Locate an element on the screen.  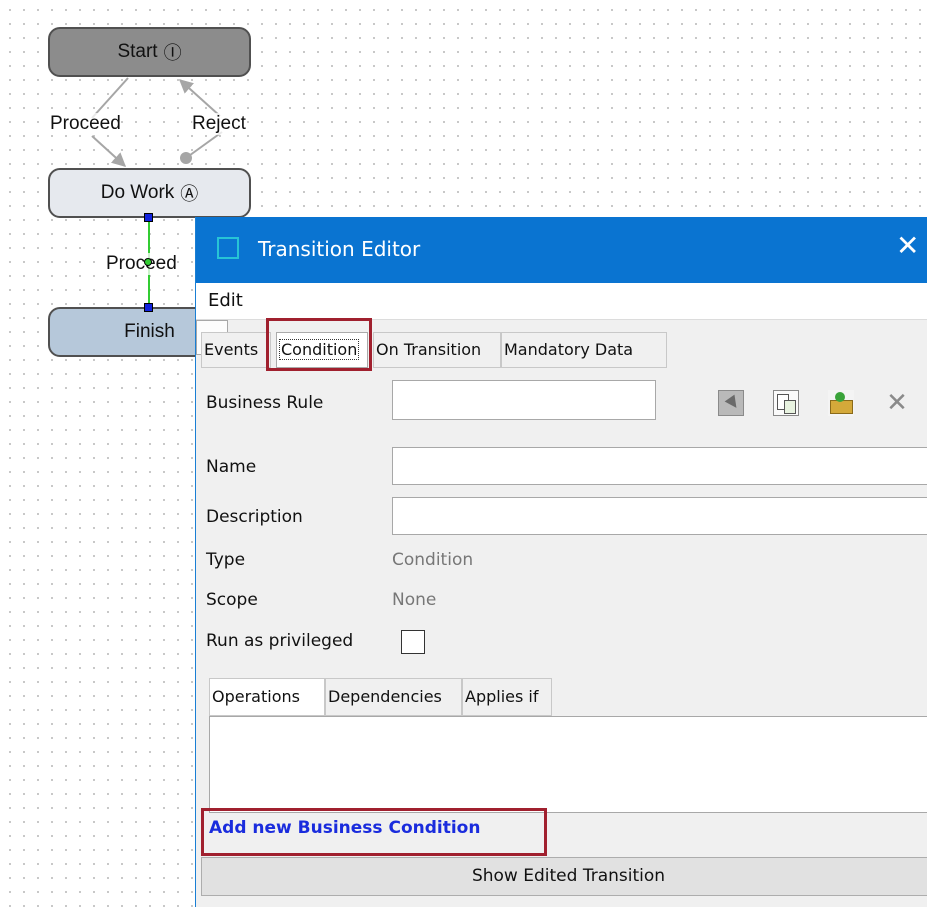
activity-marker-icon: Ⓐ is located at coordinates (189, 194).